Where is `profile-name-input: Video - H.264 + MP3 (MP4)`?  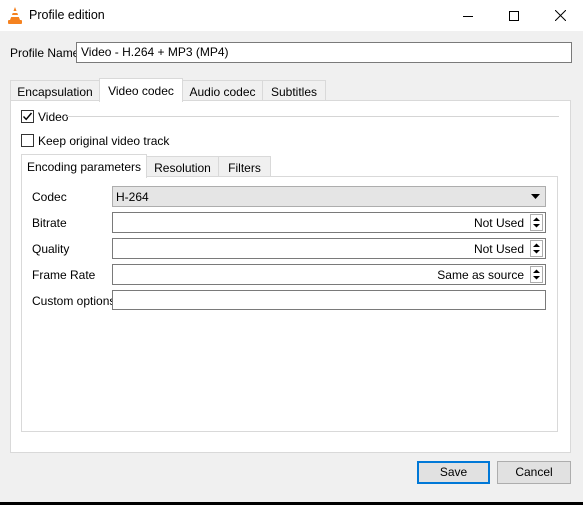
profile-name-input: Video - H.264 + MP3 (MP4) is located at coordinates (324, 52).